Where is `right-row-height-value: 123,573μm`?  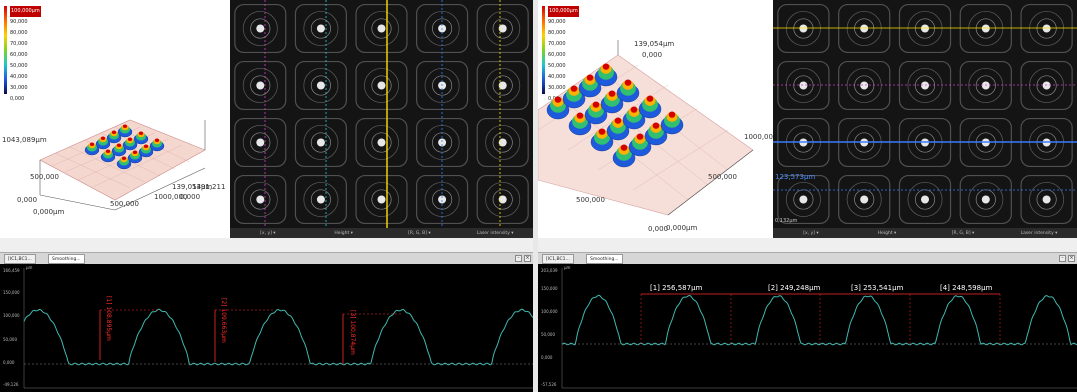
right-row-height-value: 123,573μm is located at coordinates (795, 177).